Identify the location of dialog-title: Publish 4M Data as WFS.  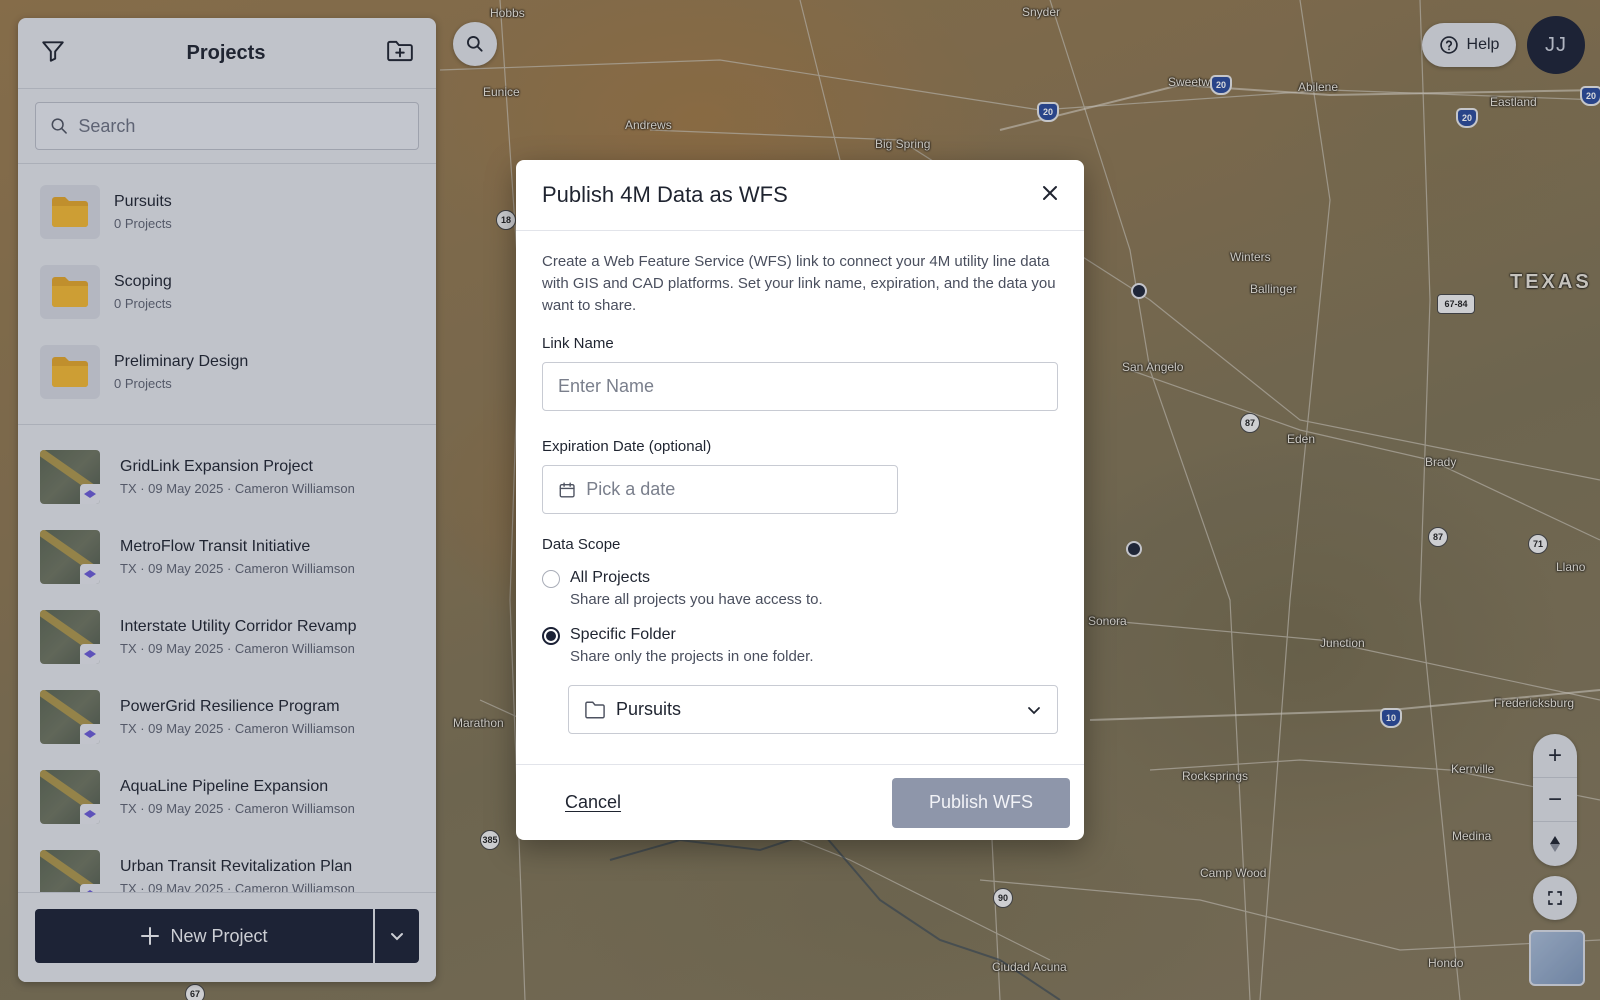
(665, 194).